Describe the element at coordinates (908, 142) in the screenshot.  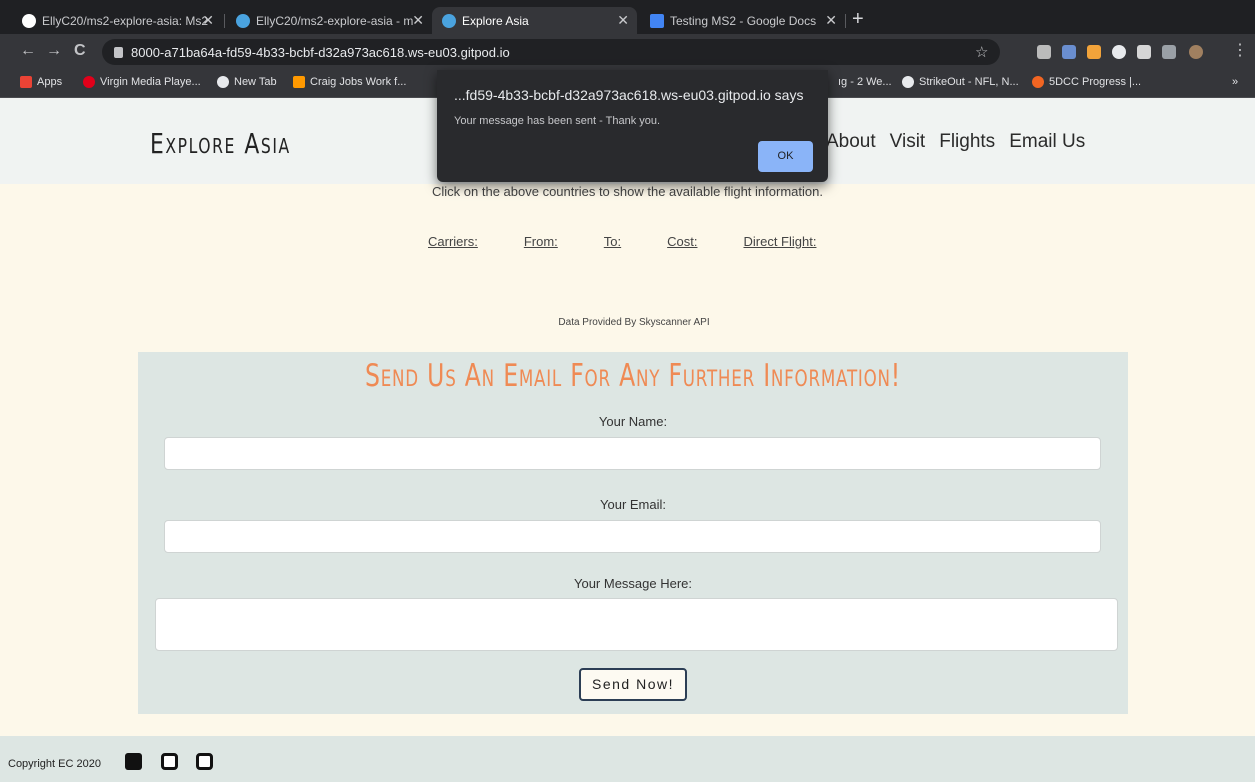
I see `nav-visit: Visit` at that location.